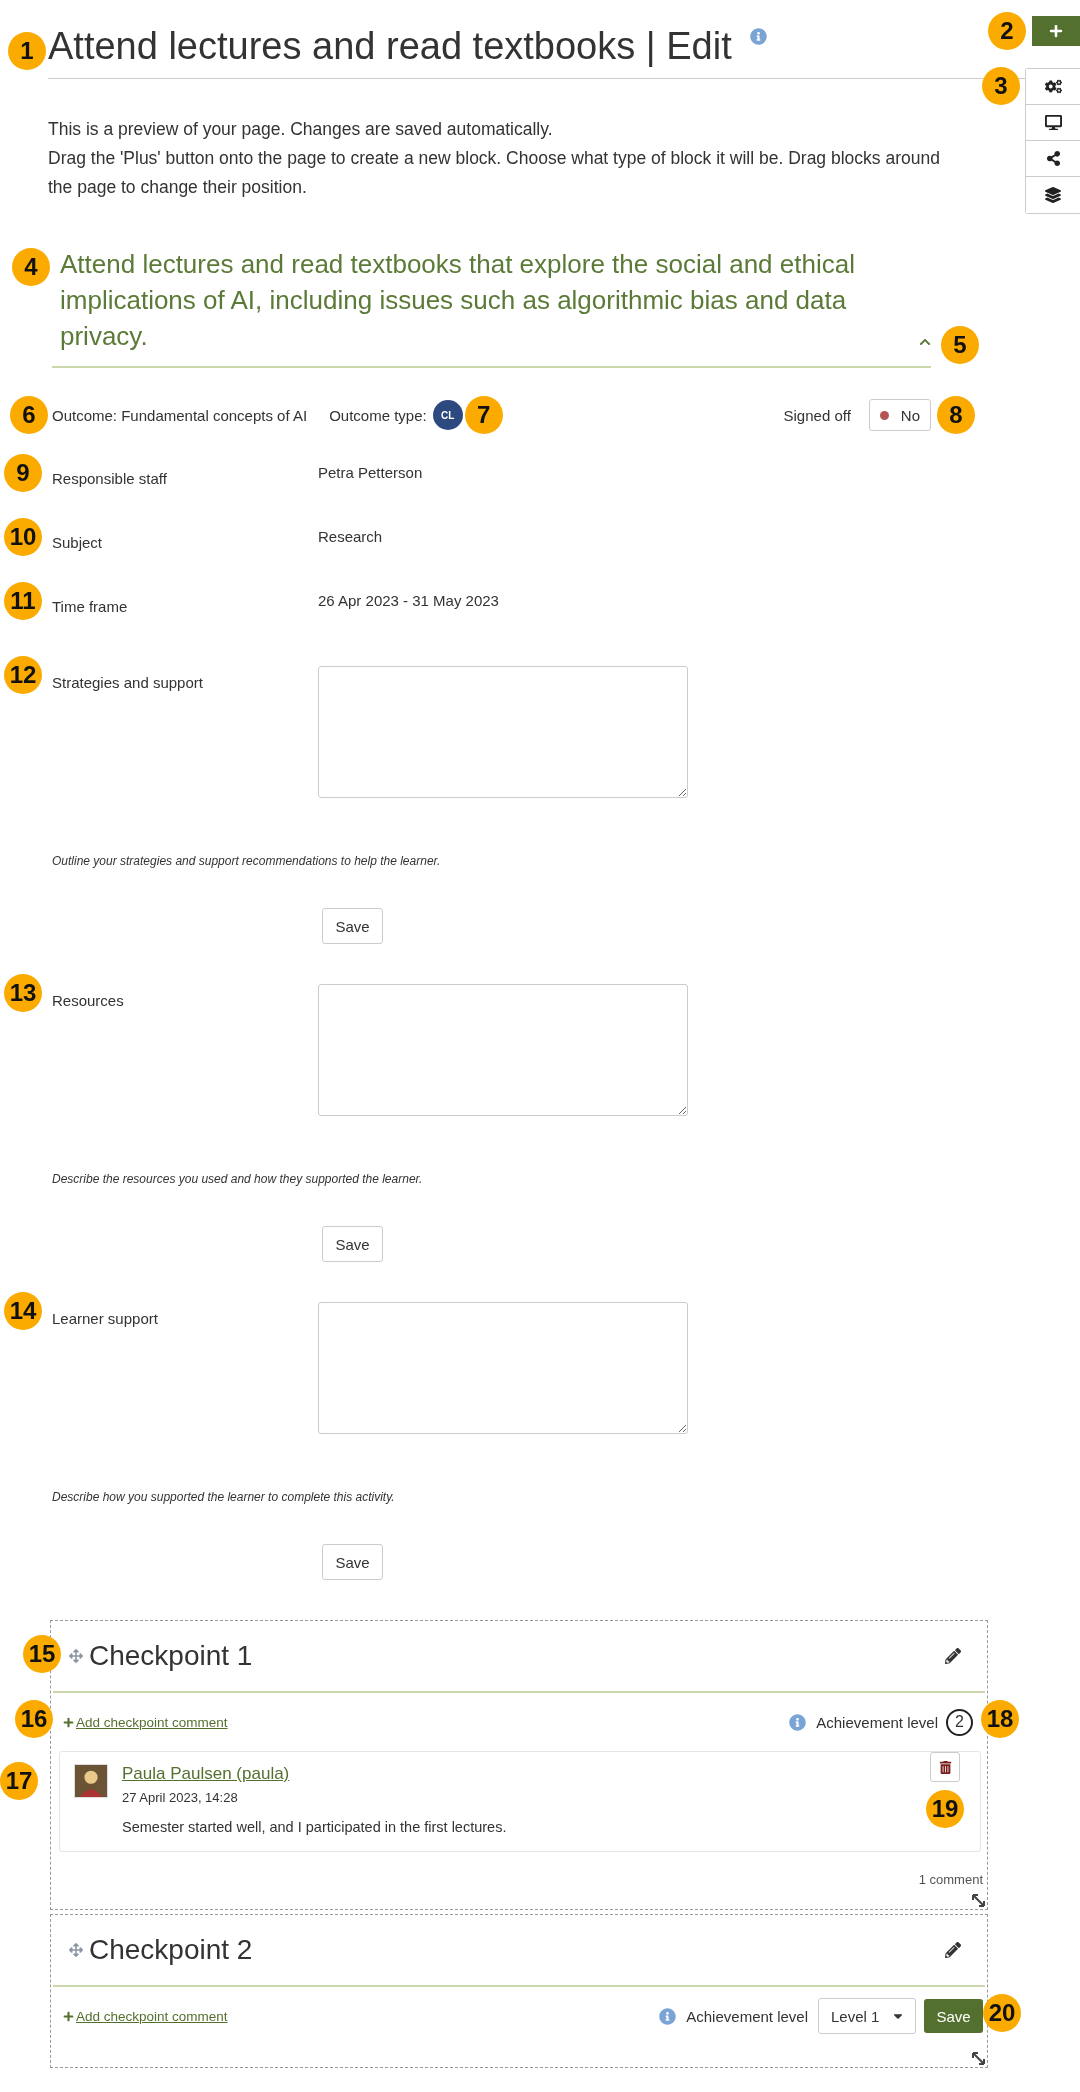  I want to click on author-link: Paula Paulsen (paula), so click(206, 1773).